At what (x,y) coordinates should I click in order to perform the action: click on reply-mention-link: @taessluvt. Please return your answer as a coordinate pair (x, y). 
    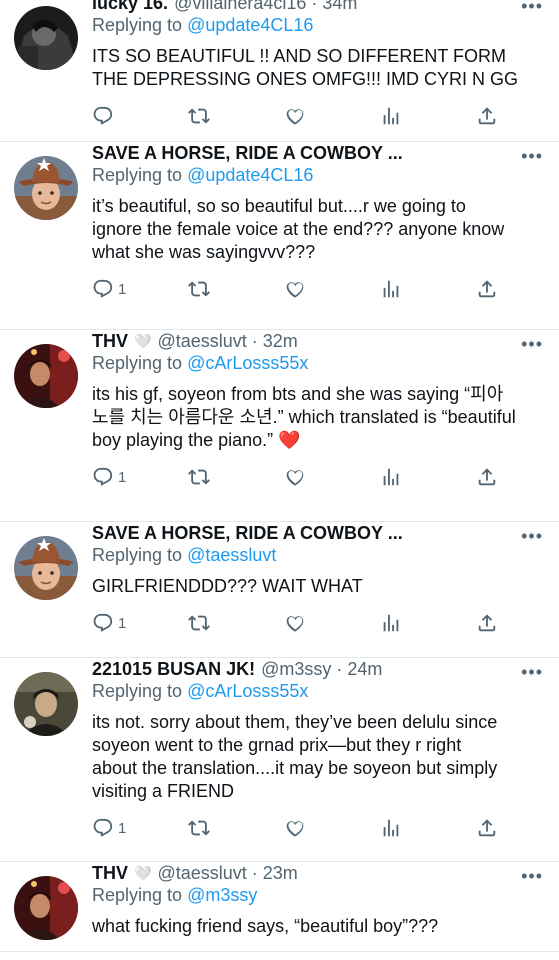
    Looking at the image, I should click on (231, 555).